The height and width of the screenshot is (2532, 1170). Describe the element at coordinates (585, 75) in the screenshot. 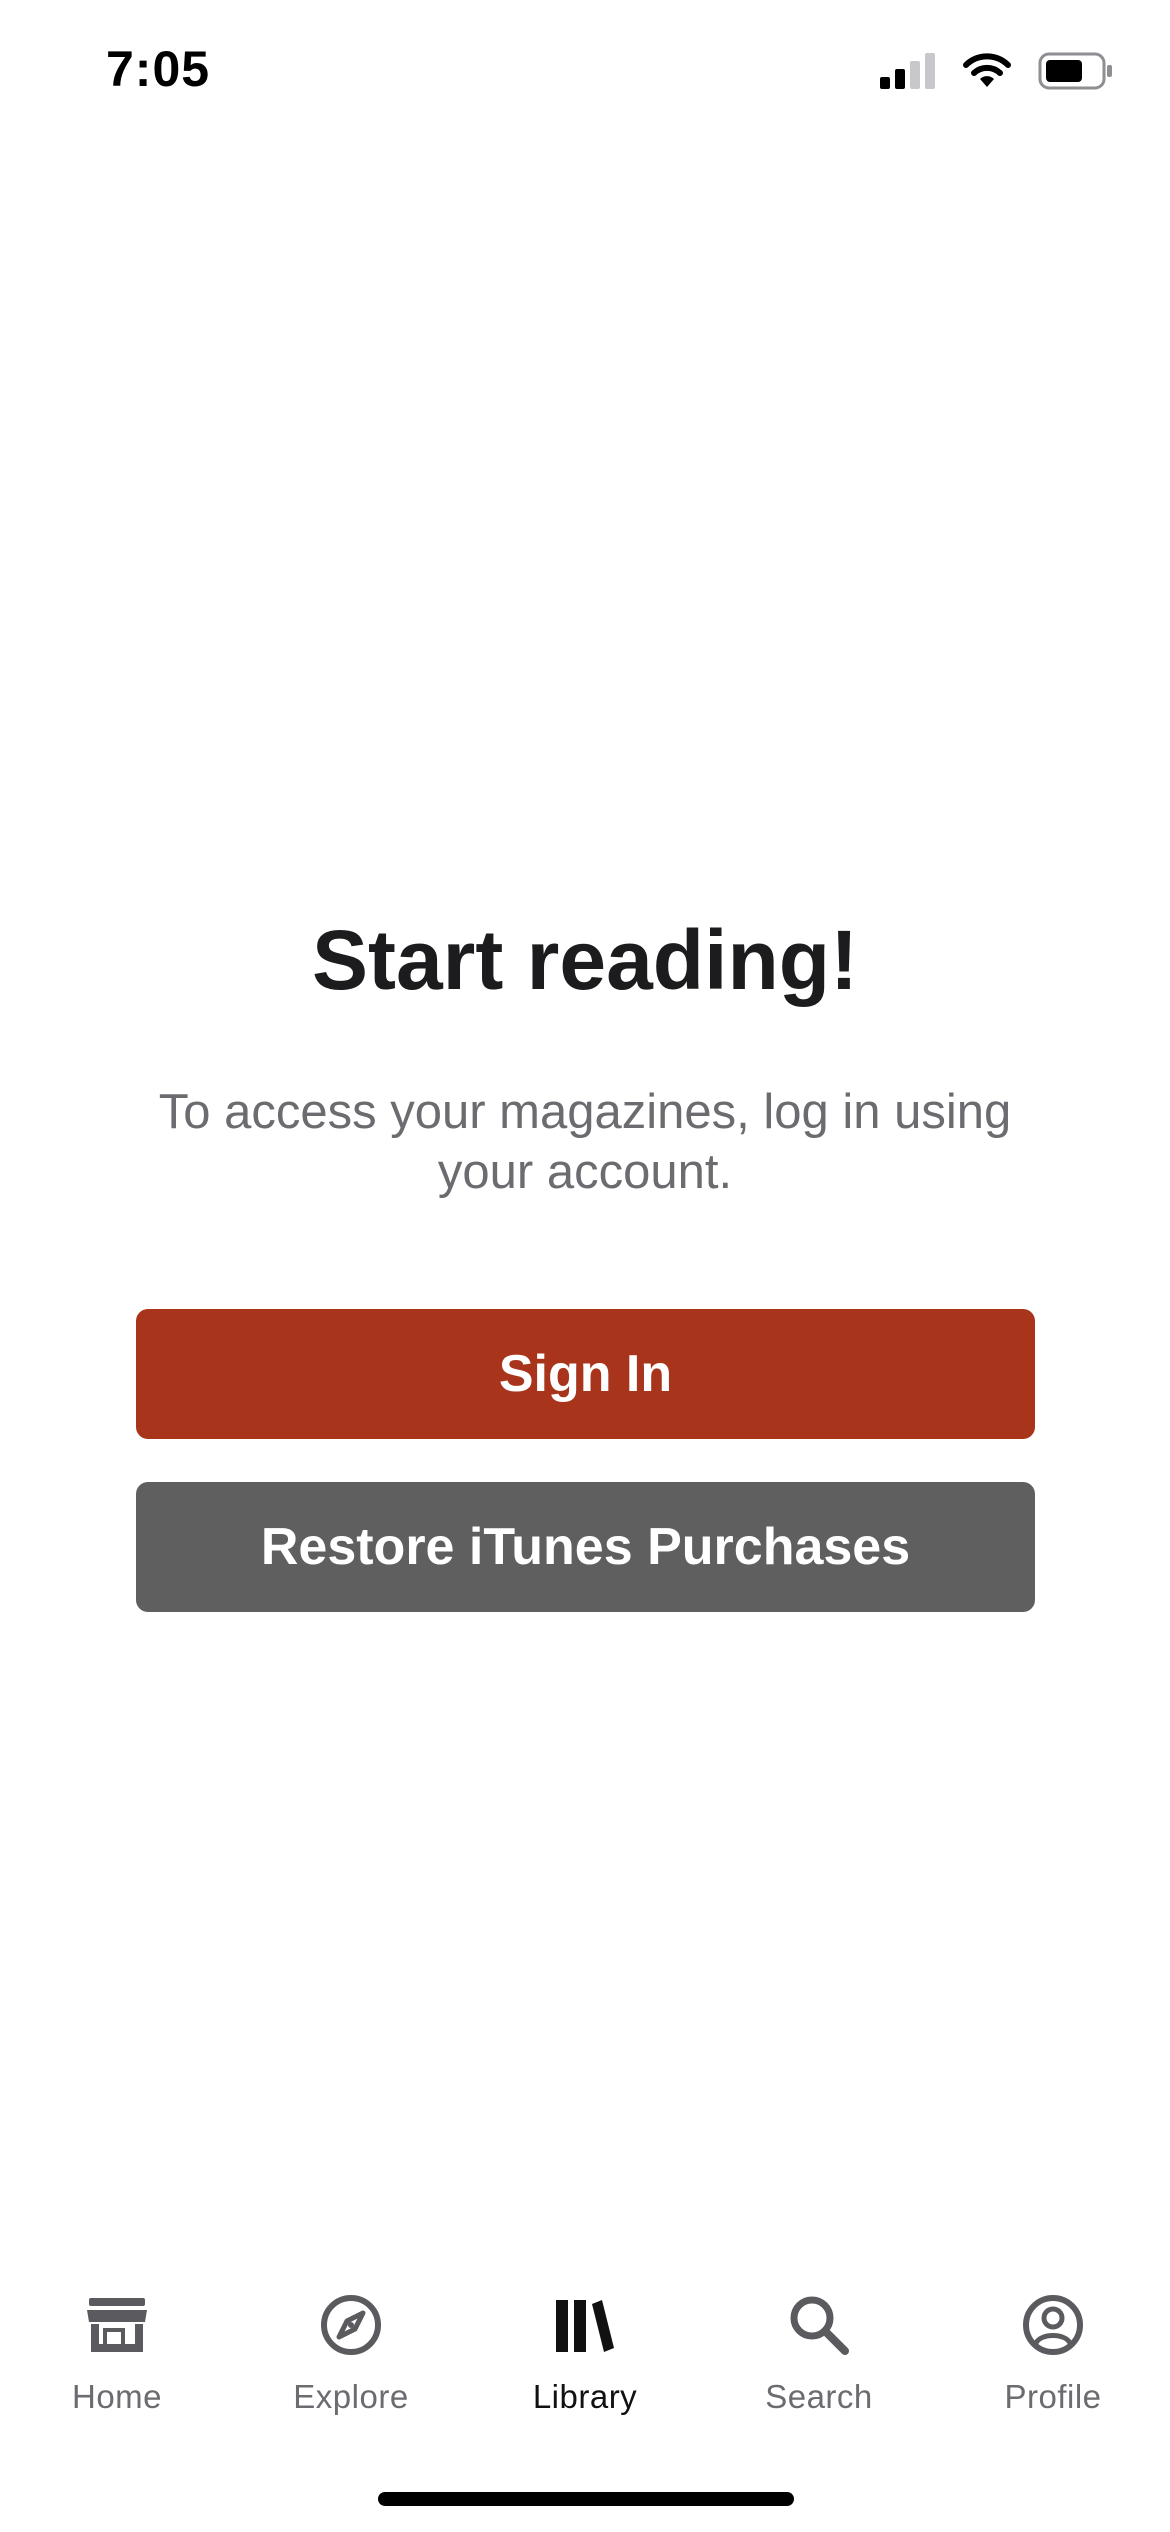

I see `status-bar: 7:05` at that location.